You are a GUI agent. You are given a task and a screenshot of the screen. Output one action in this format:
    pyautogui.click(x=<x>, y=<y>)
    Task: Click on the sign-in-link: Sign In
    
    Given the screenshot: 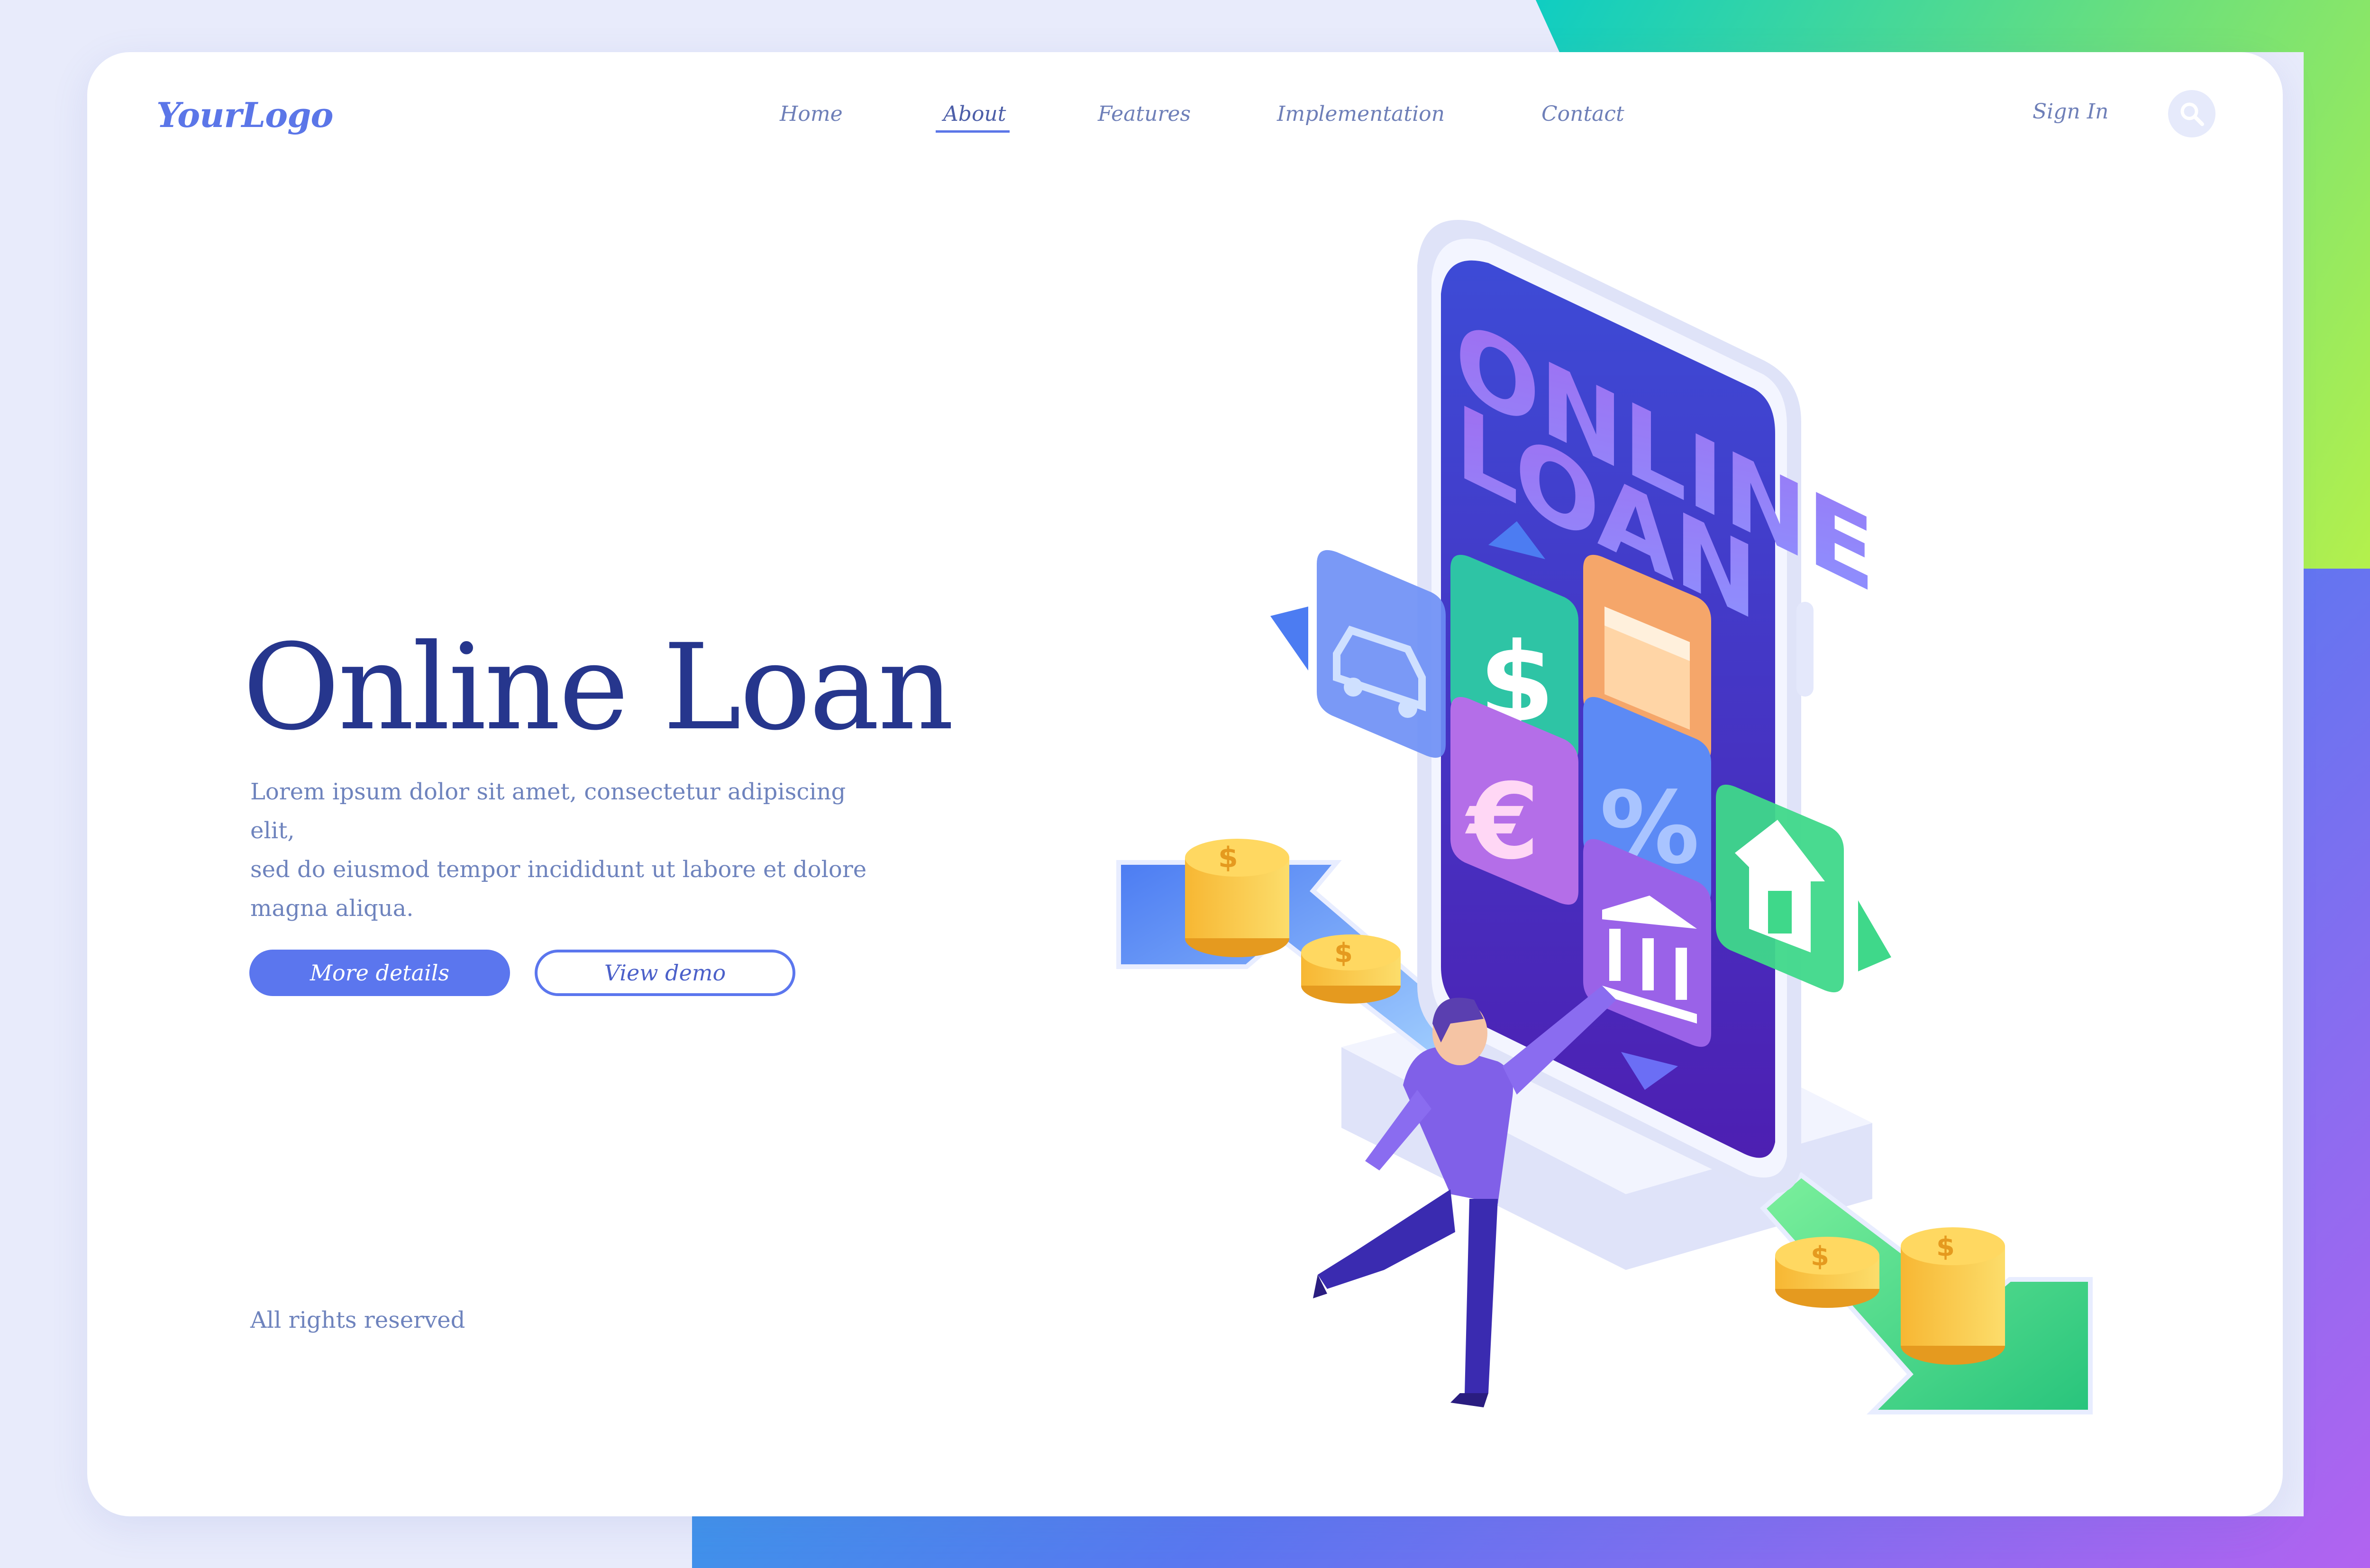 What is the action you would take?
    pyautogui.click(x=2070, y=112)
    